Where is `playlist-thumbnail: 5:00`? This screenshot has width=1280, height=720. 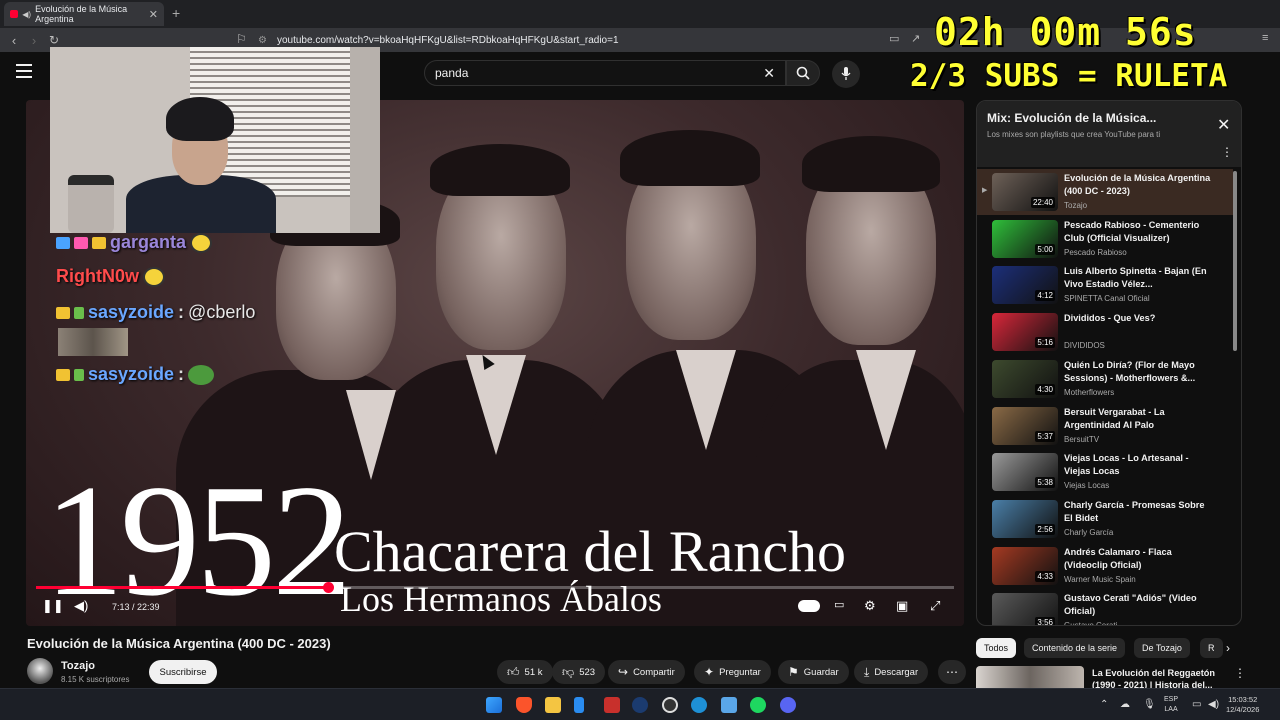 playlist-thumbnail: 5:00 is located at coordinates (1025, 238).